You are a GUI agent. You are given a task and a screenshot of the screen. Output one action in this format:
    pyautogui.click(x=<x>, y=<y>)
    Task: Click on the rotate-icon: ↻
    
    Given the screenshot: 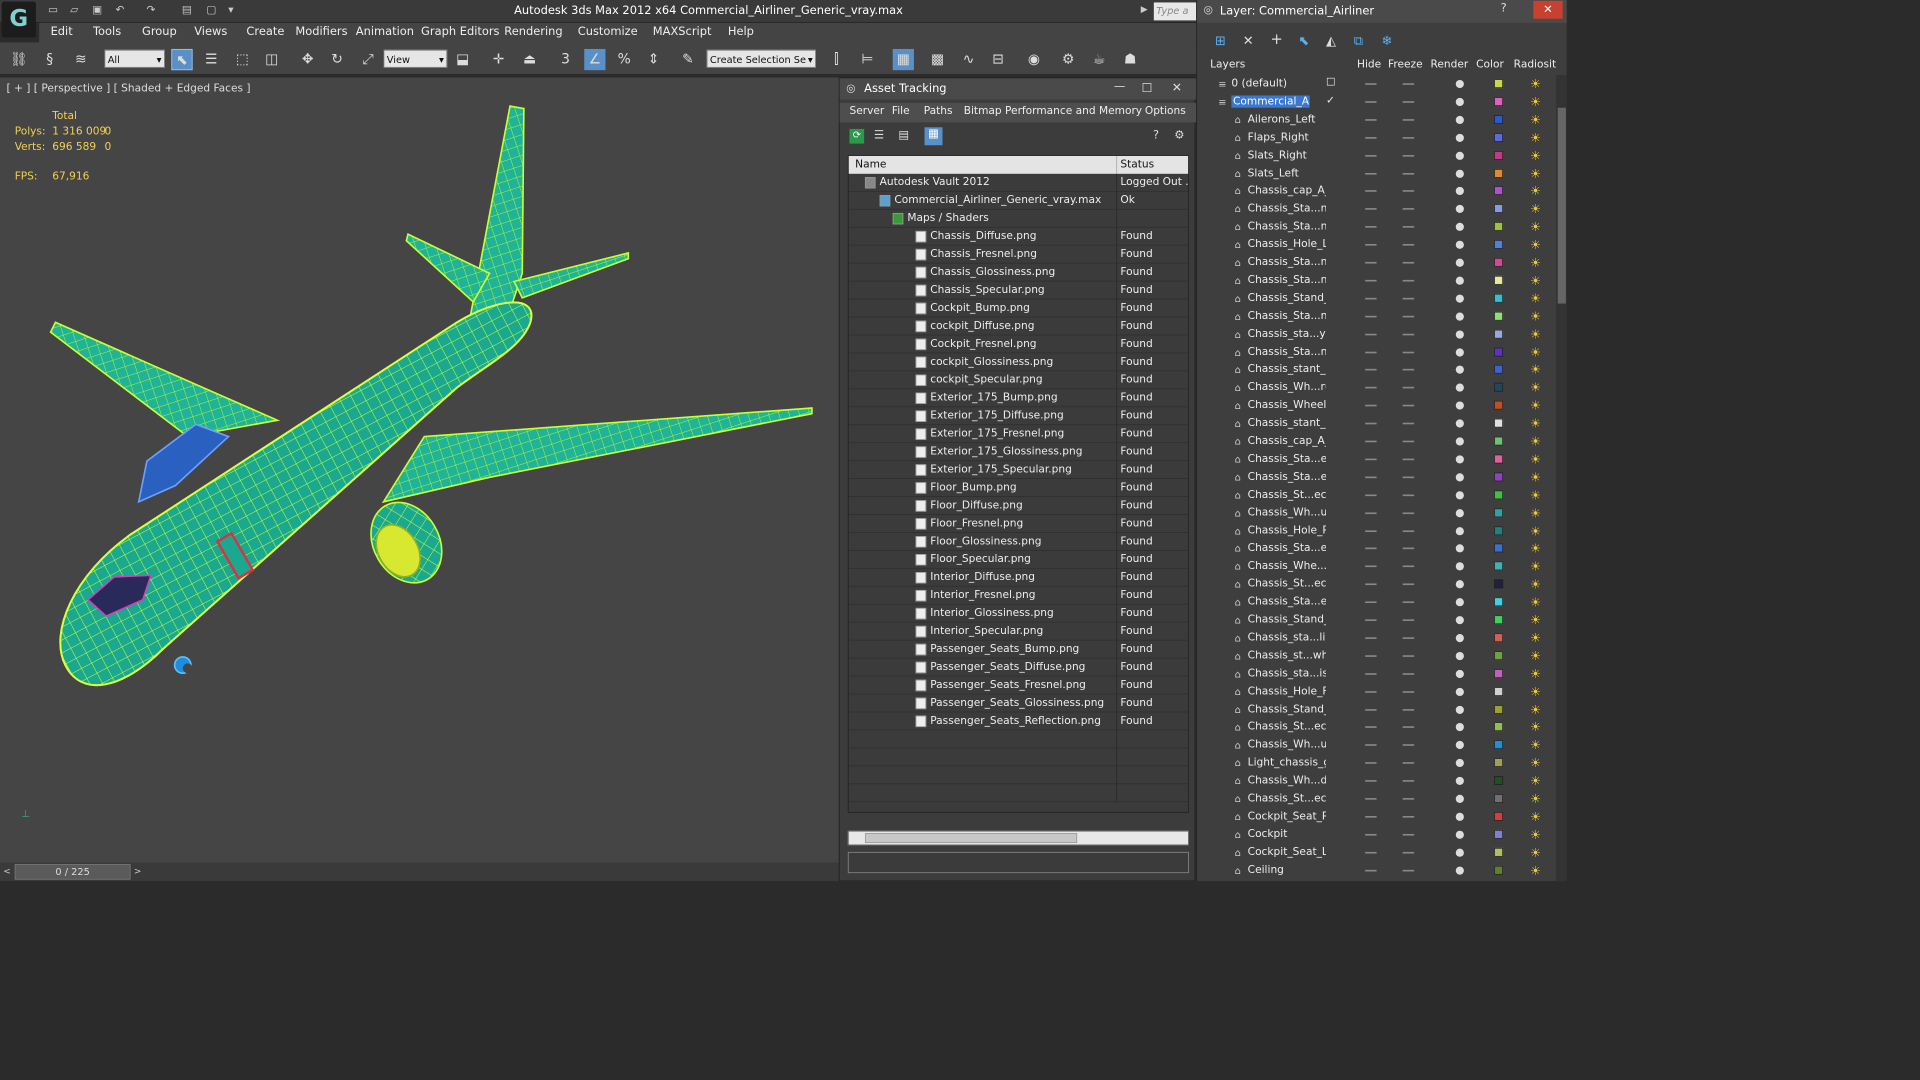 What is the action you would take?
    pyautogui.click(x=336, y=59)
    